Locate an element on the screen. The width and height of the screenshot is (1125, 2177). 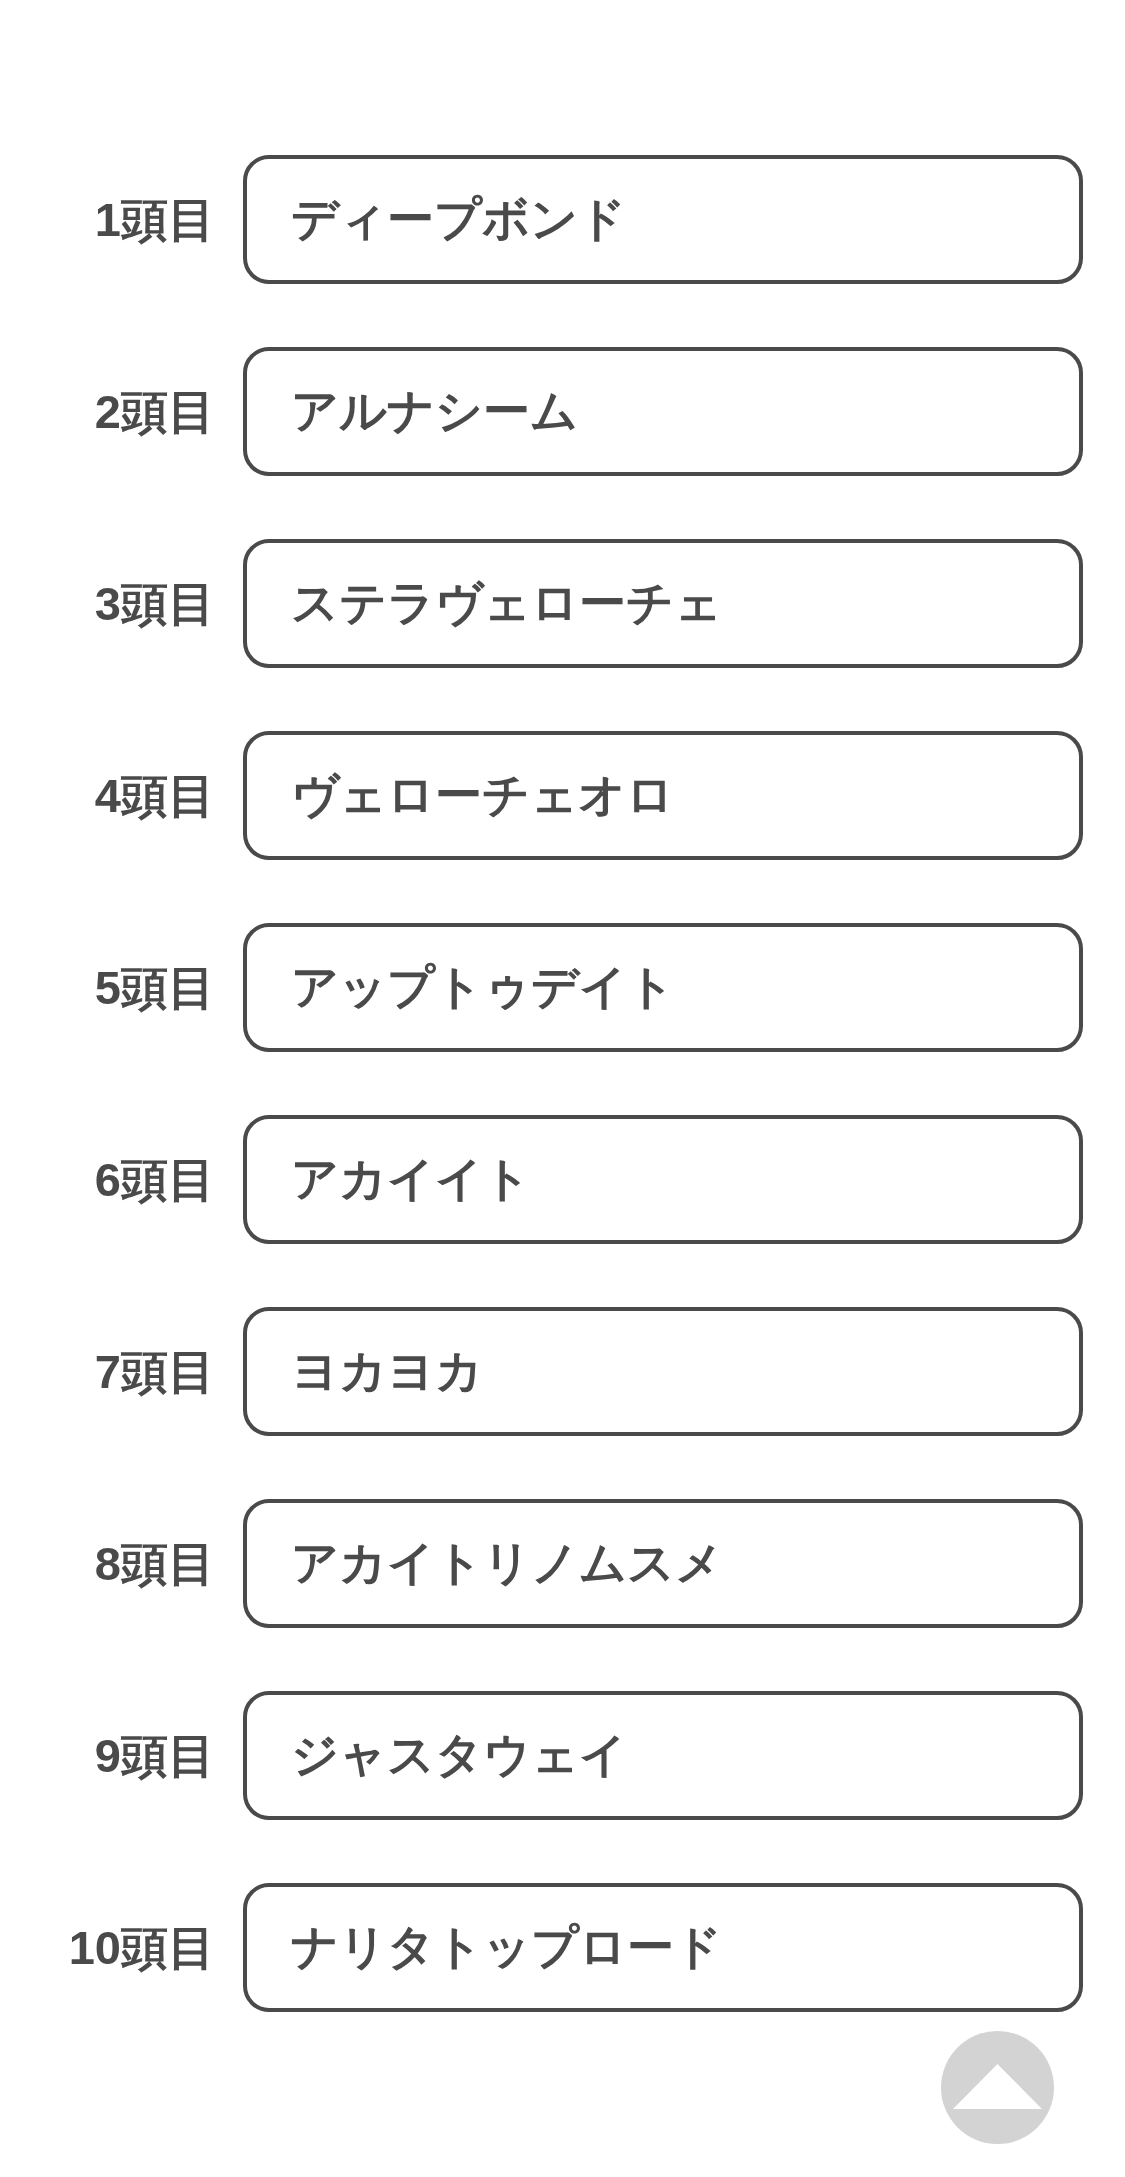
horse-name-field: アカイトリノムスメ is located at coordinates (663, 1563).